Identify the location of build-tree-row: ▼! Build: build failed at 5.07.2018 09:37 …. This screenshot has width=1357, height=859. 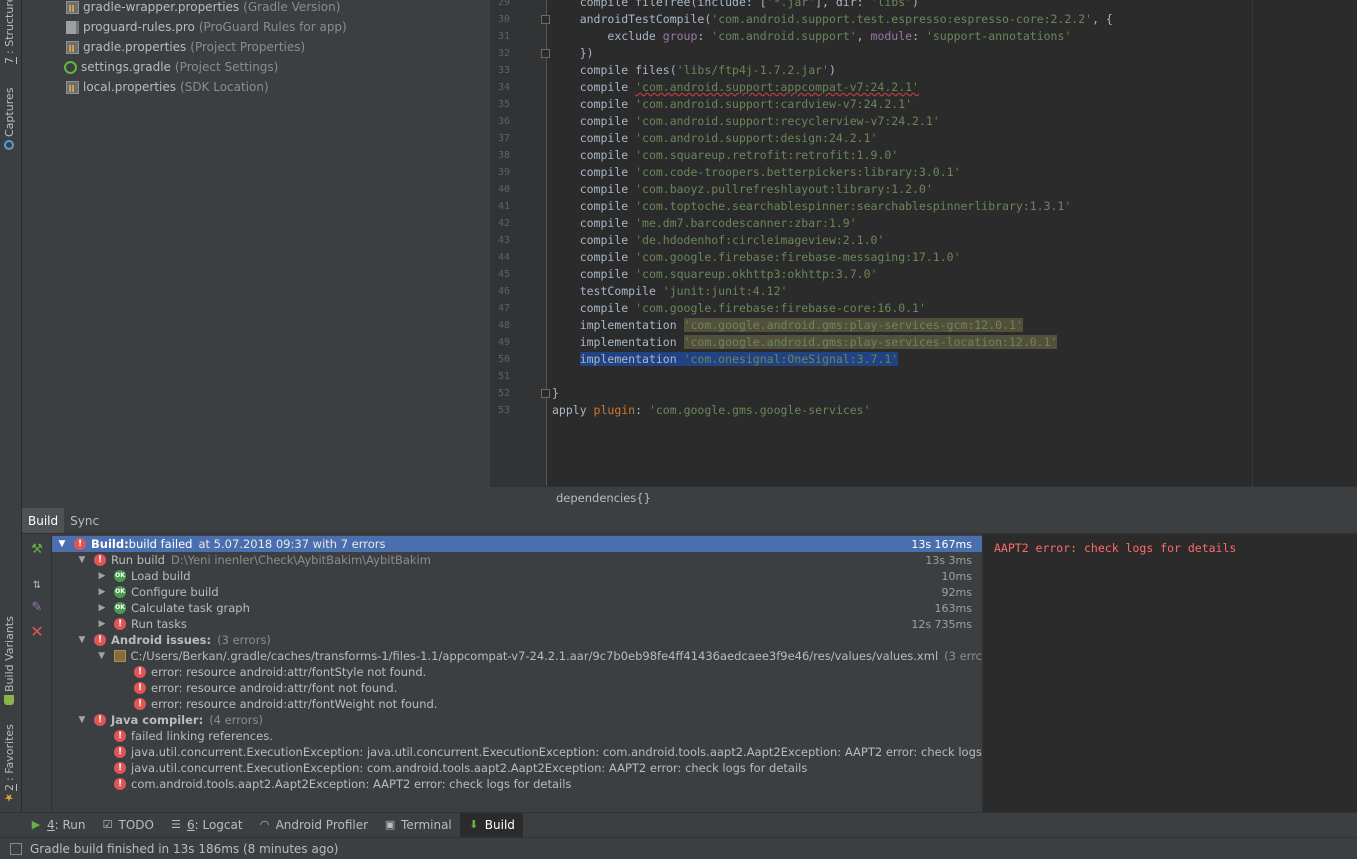
(517, 544).